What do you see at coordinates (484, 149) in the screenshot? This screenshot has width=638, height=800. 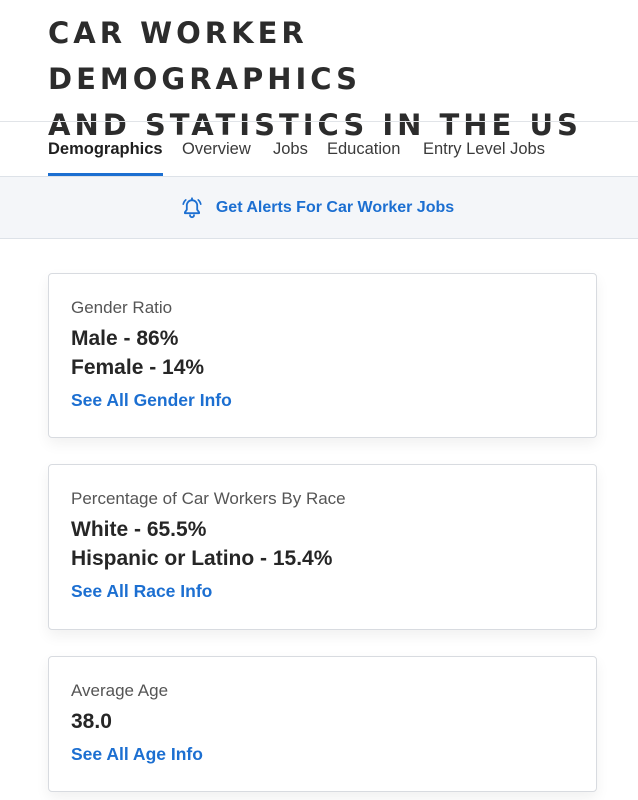 I see `tab-entry-level-jobs: Entry Level Jobs` at bounding box center [484, 149].